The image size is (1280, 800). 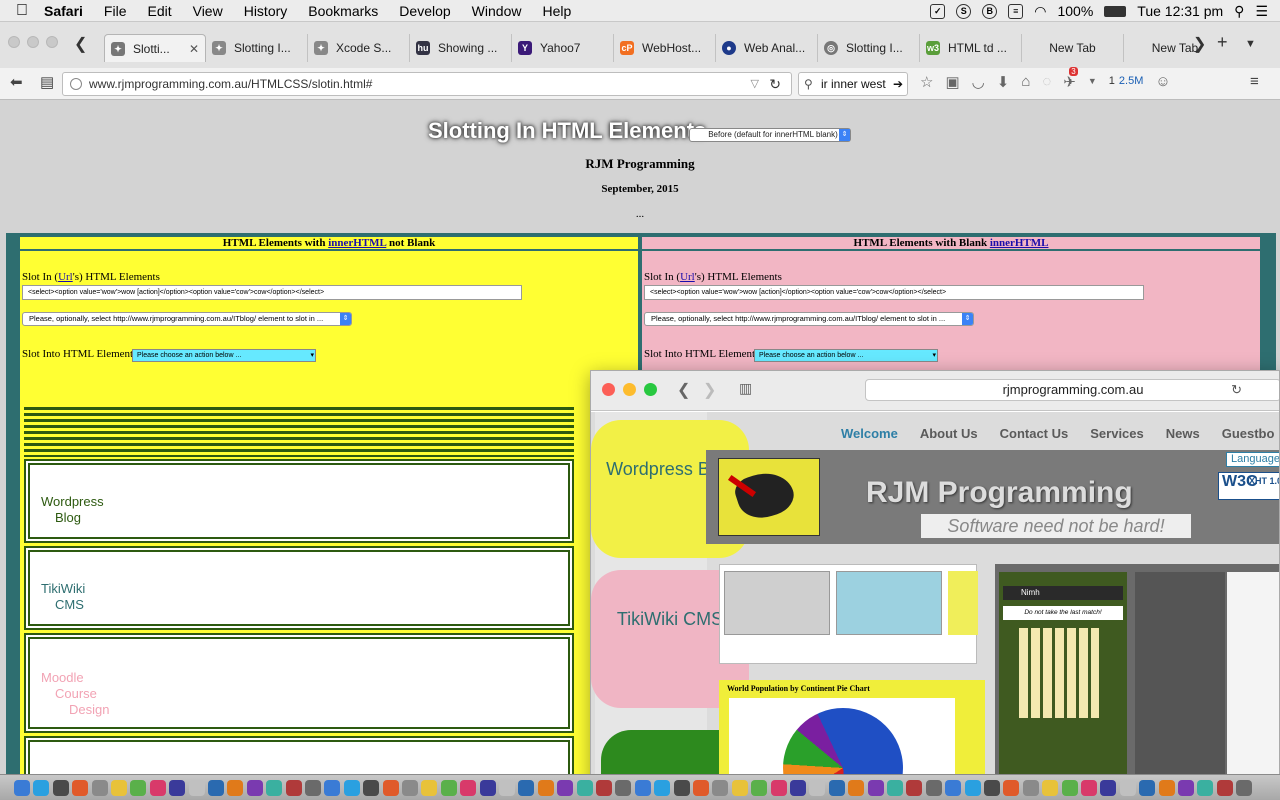 I want to click on tab-list-chevron-down-icon: ▼, so click(x=1250, y=44).